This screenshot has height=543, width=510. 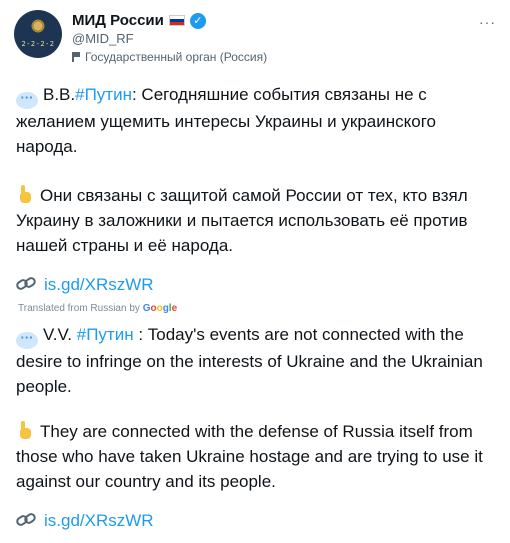 What do you see at coordinates (99, 520) in the screenshot?
I see `translation-link: is.gd/XRszWR` at bounding box center [99, 520].